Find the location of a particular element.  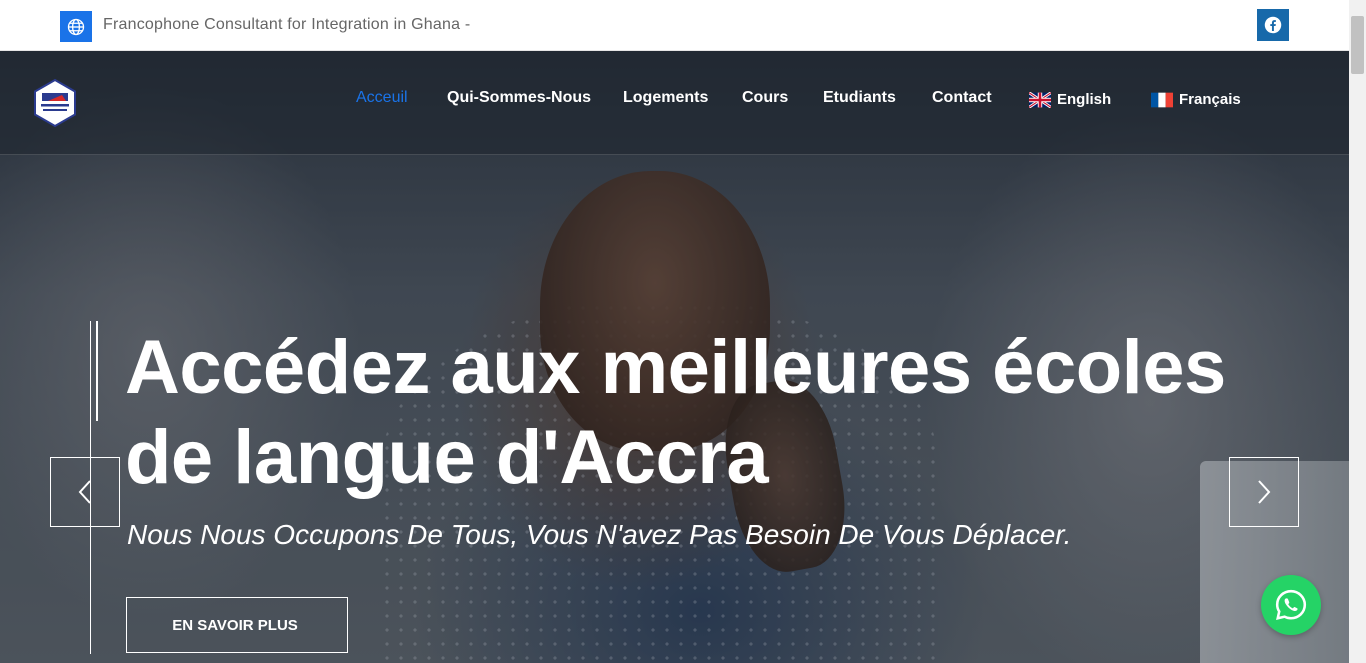

nav-item-contact: Contact is located at coordinates (962, 98).